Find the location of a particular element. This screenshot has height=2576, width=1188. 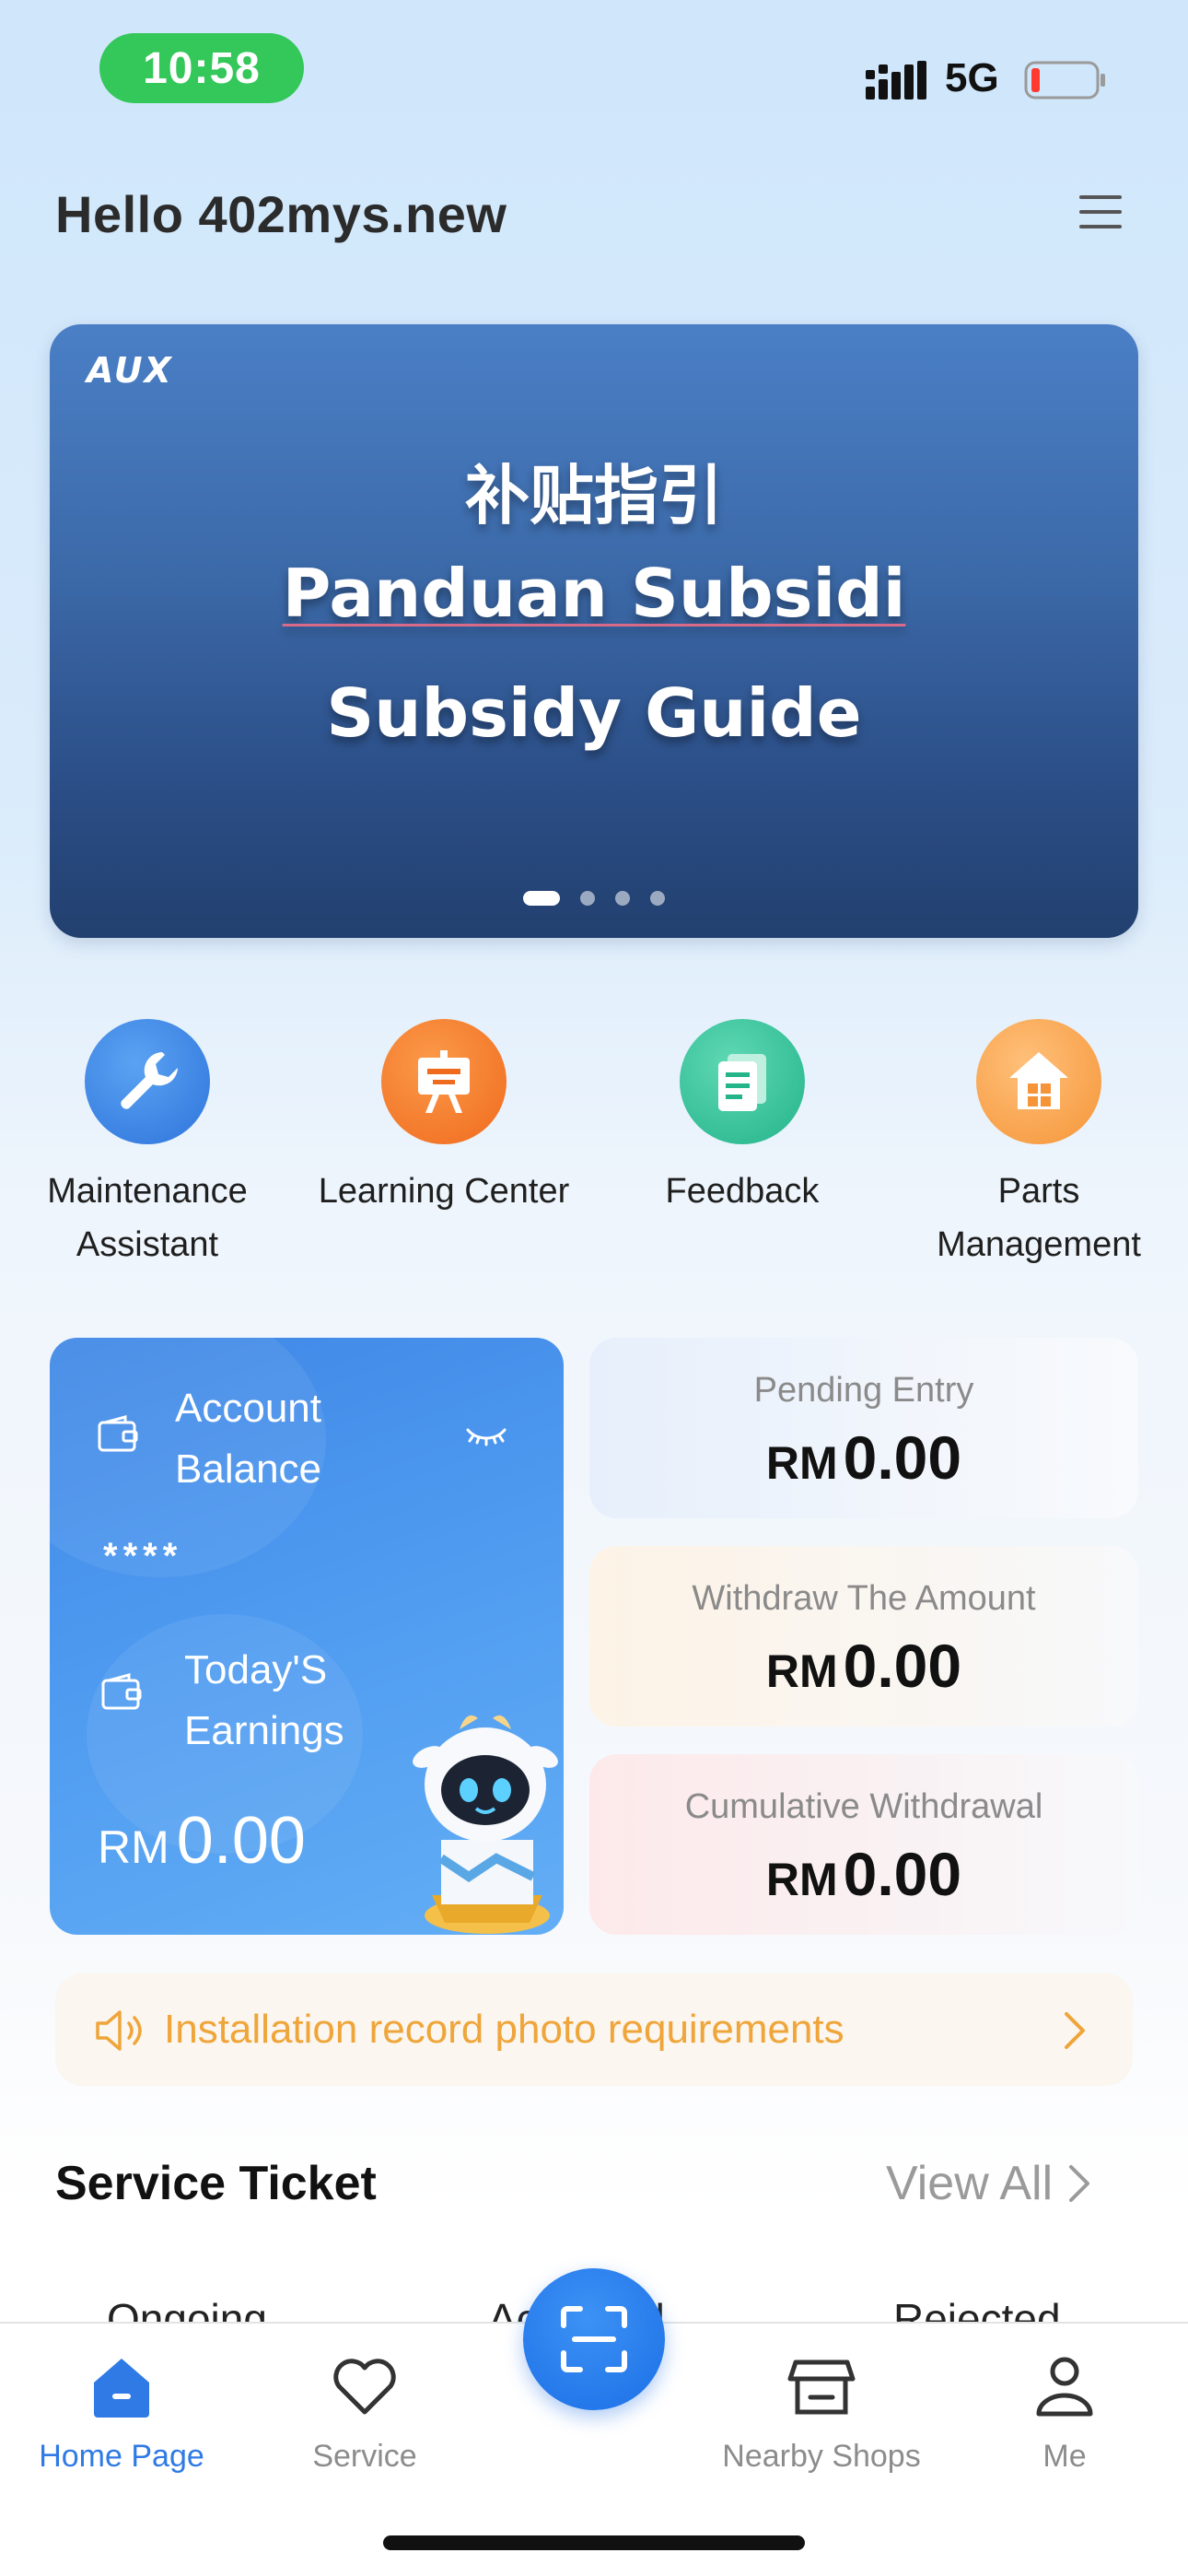

parts-management-label: Parts Management is located at coordinates (1039, 1218).